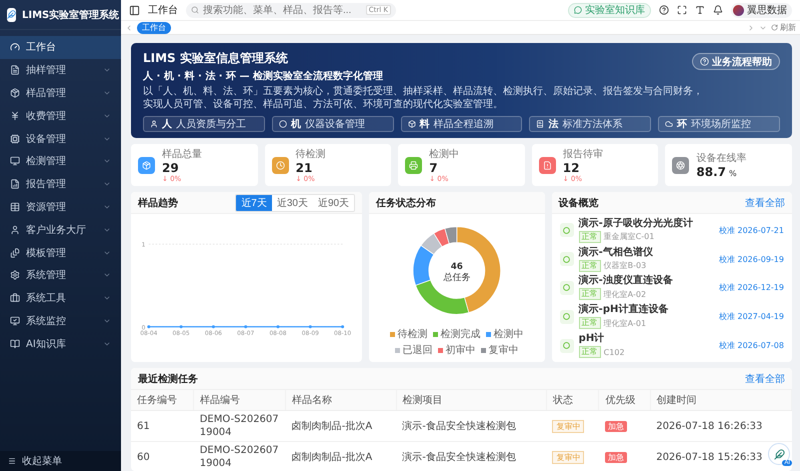 Image resolution: width=800 pixels, height=471 pixels. I want to click on nav-item: 抽样管理, so click(60, 70).